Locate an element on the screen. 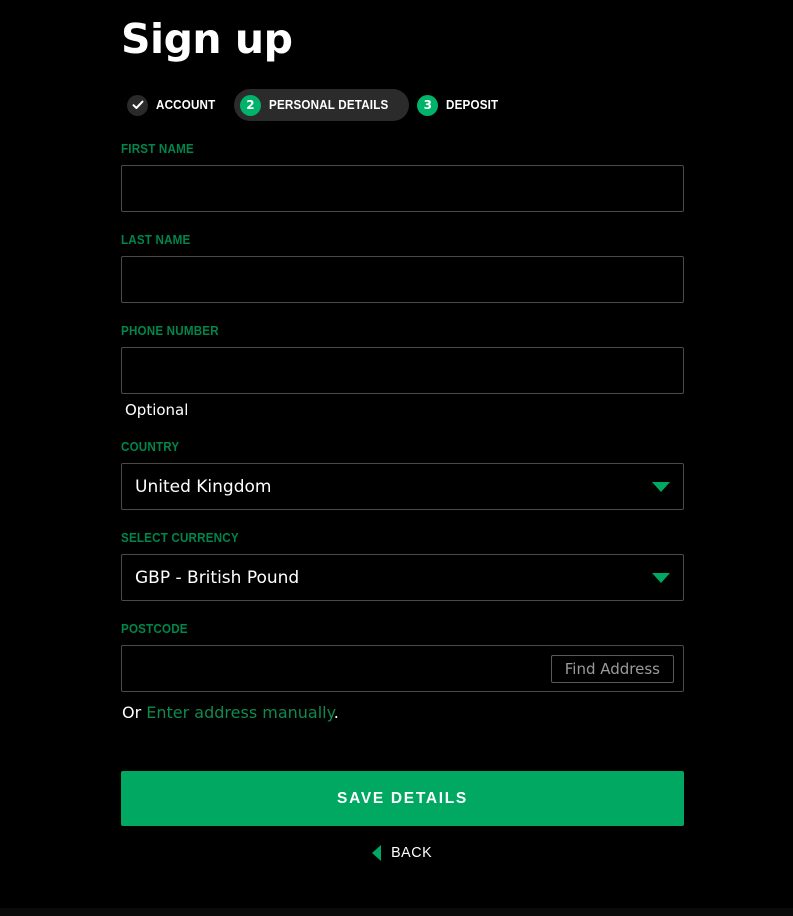 The image size is (793, 916). phone-number-label: PHONE NUMBER is located at coordinates (170, 331).